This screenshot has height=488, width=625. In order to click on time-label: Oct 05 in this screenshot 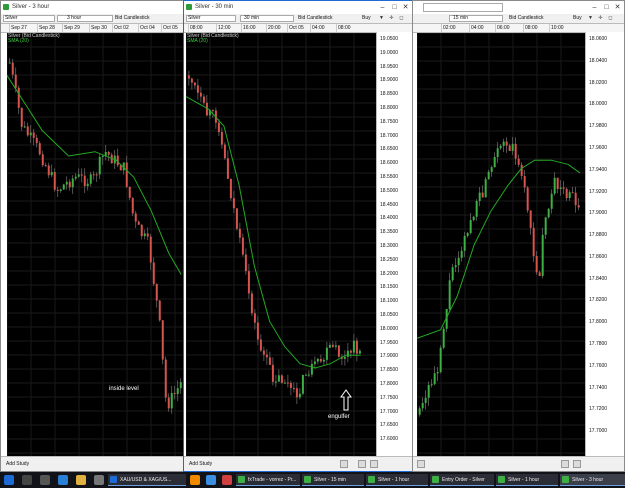, I will do `click(295, 28)`.